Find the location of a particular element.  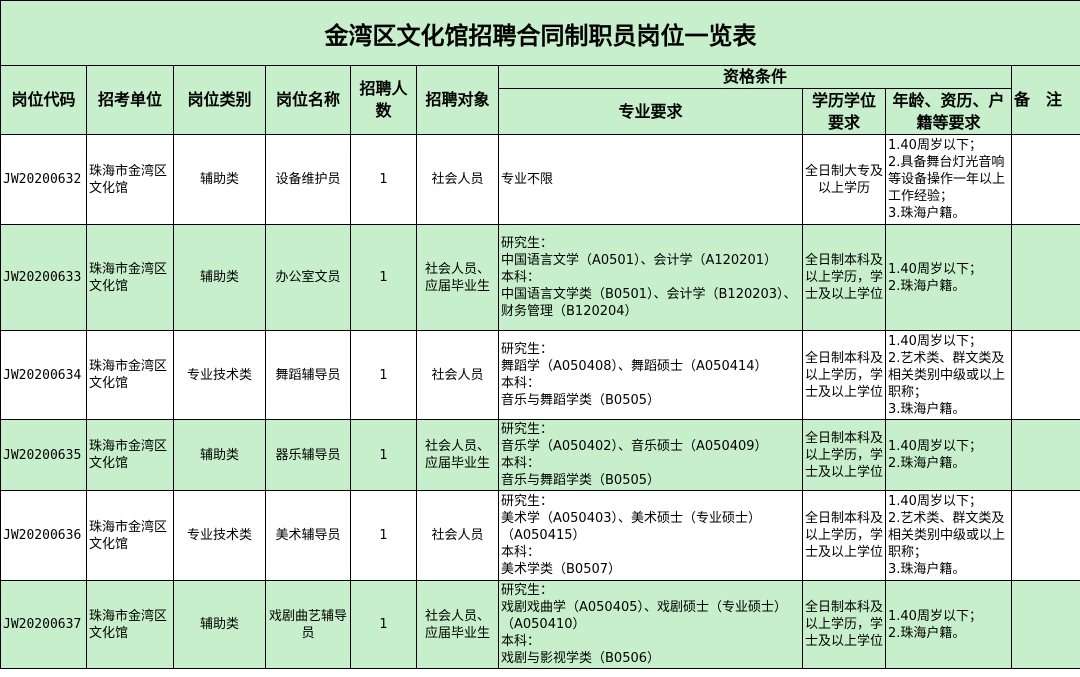

cell-name: 美术辅导员 is located at coordinates (308, 535).